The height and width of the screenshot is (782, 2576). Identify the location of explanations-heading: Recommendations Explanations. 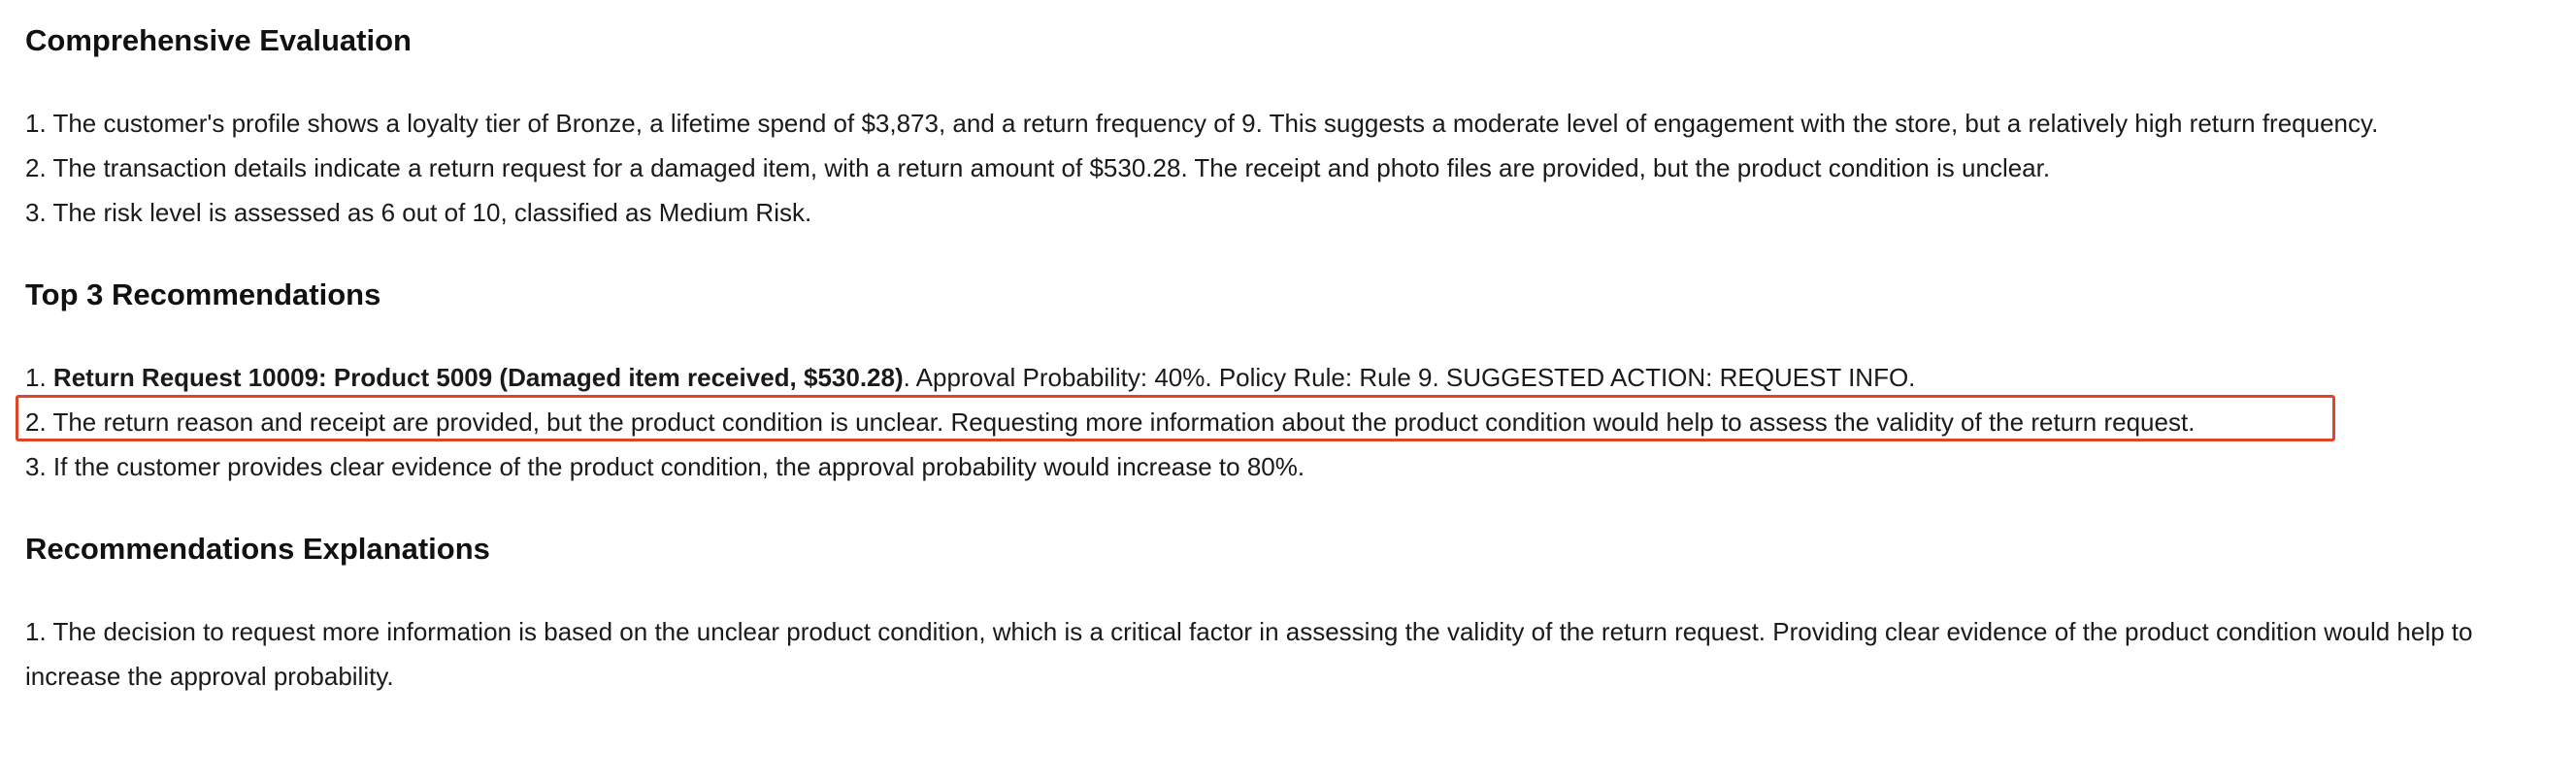
(257, 549).